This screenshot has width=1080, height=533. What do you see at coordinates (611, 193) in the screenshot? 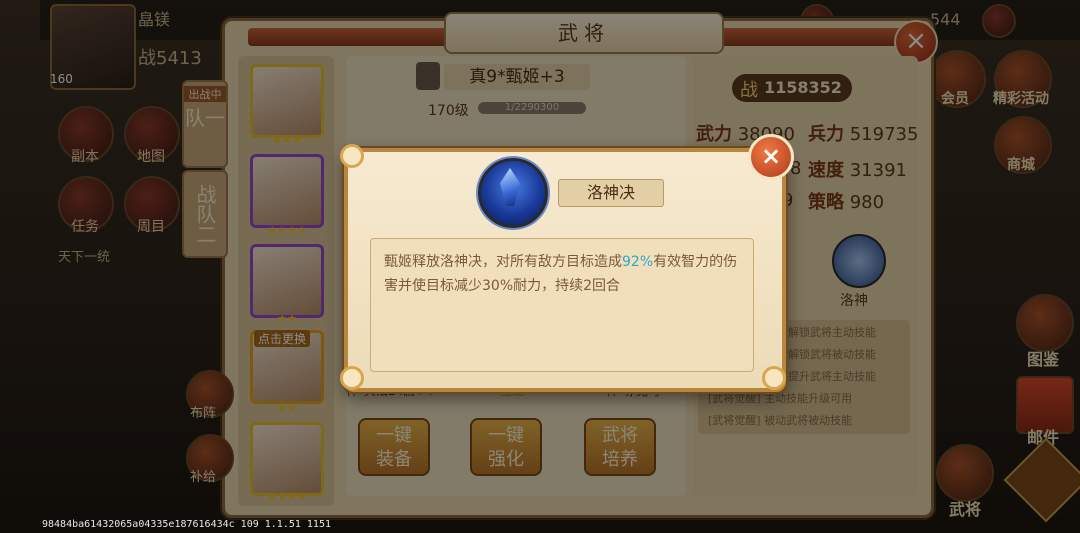
I see `skill-name: 洛神决` at bounding box center [611, 193].